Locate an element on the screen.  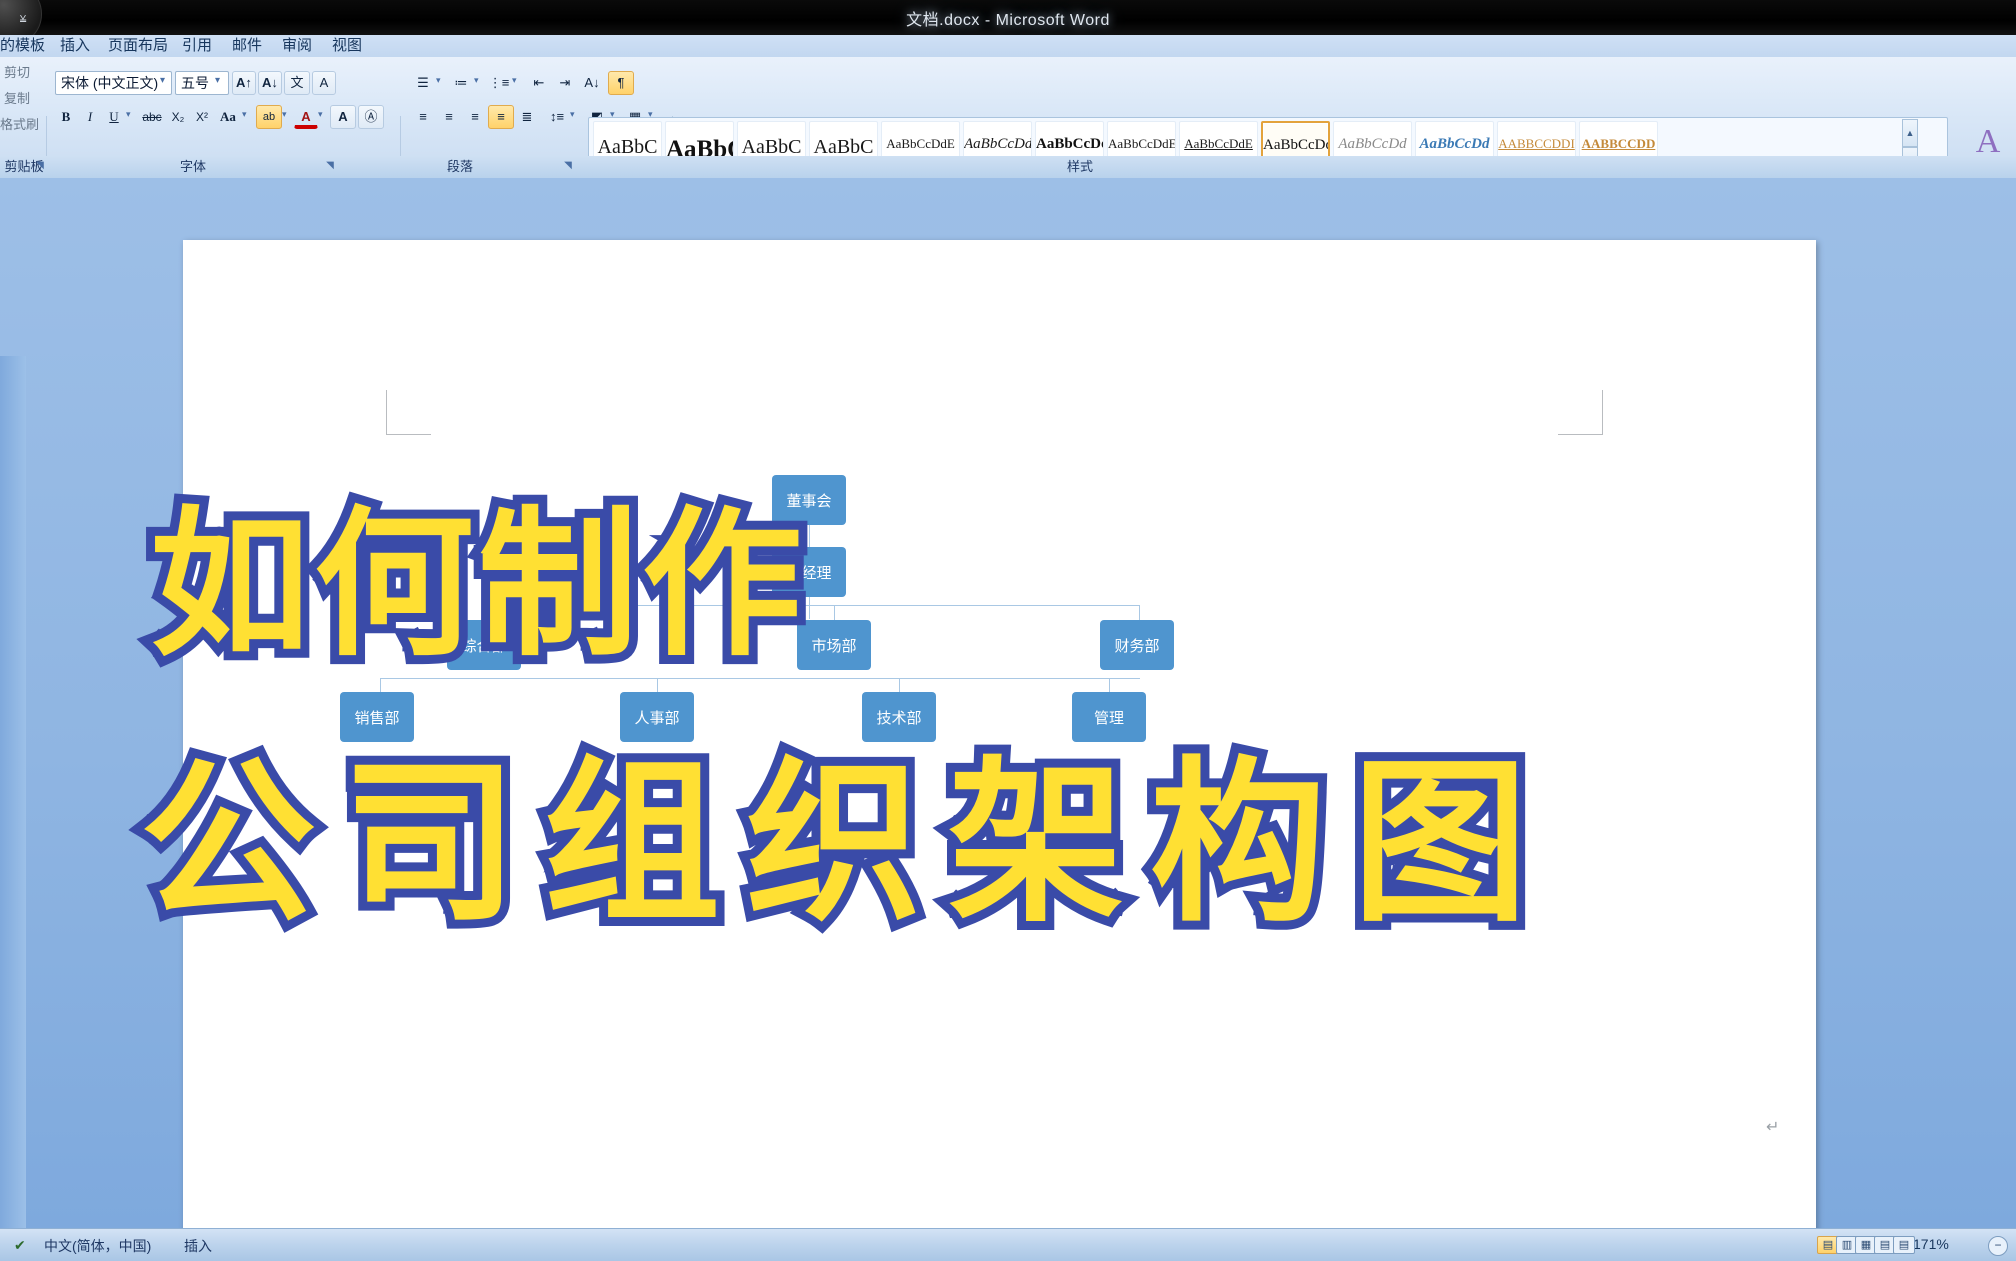
org-node-2: 综合部 is located at coordinates (484, 645).